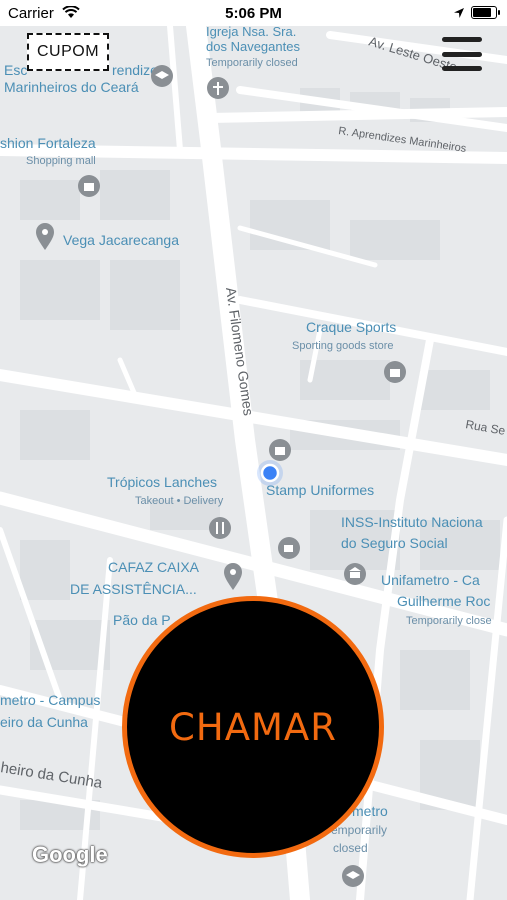 Image resolution: width=507 pixels, height=900 pixels. What do you see at coordinates (353, 876) in the screenshot?
I see `school2-pin-icon` at bounding box center [353, 876].